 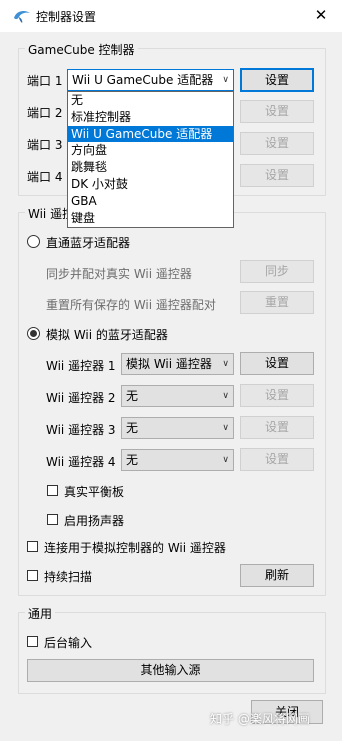 What do you see at coordinates (132, 428) in the screenshot?
I see `wii-remote-3-value: 无` at bounding box center [132, 428].